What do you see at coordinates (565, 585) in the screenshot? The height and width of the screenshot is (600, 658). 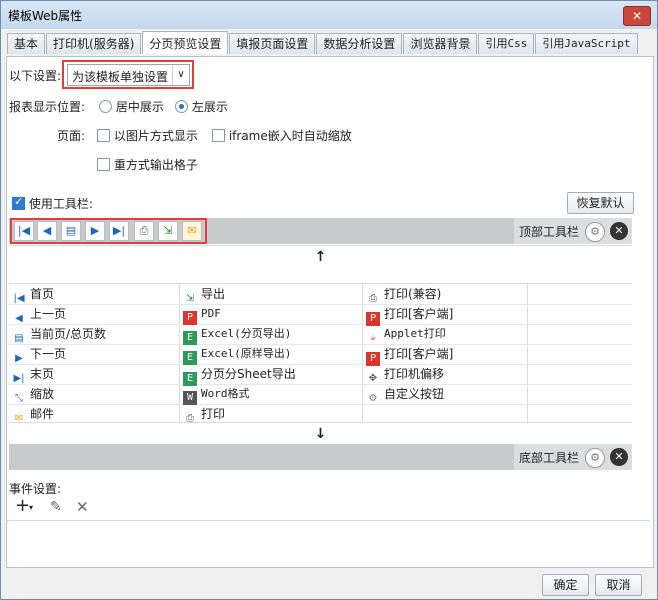 I see `ok-button: 确定` at bounding box center [565, 585].